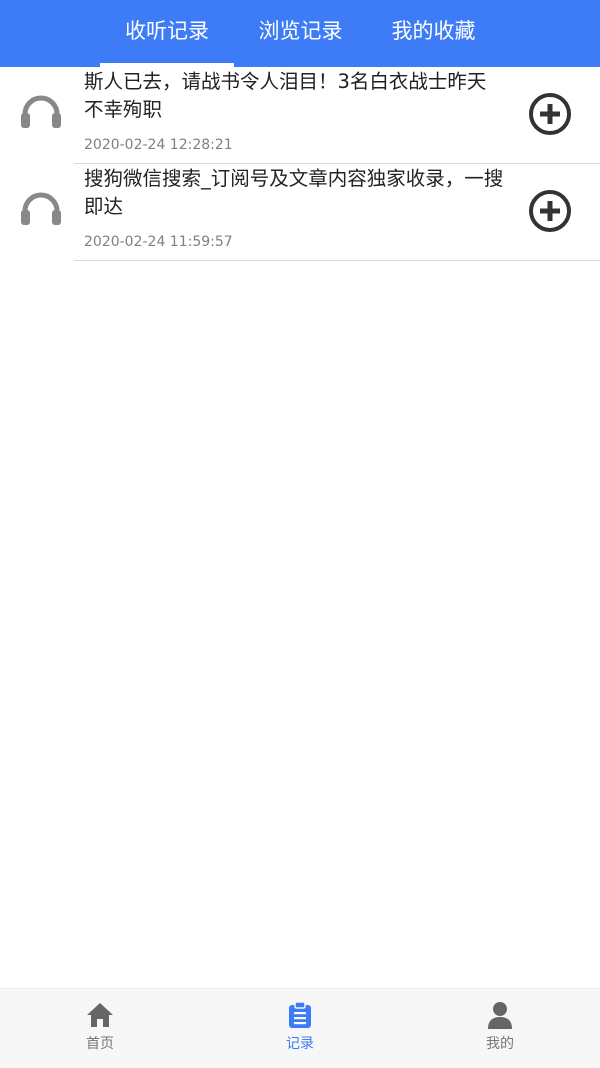 The height and width of the screenshot is (1068, 600). I want to click on bottom-nav-bar: 首页 记录 我的, so click(300, 1028).